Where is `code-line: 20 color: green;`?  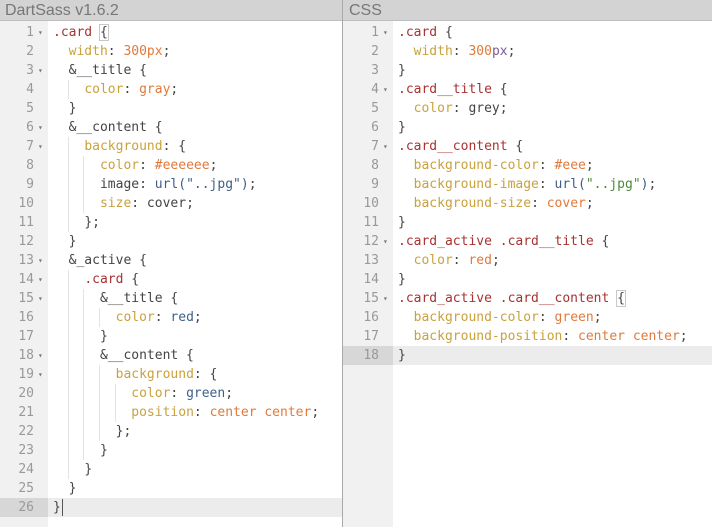
code-line: 20 color: green; is located at coordinates (171, 393).